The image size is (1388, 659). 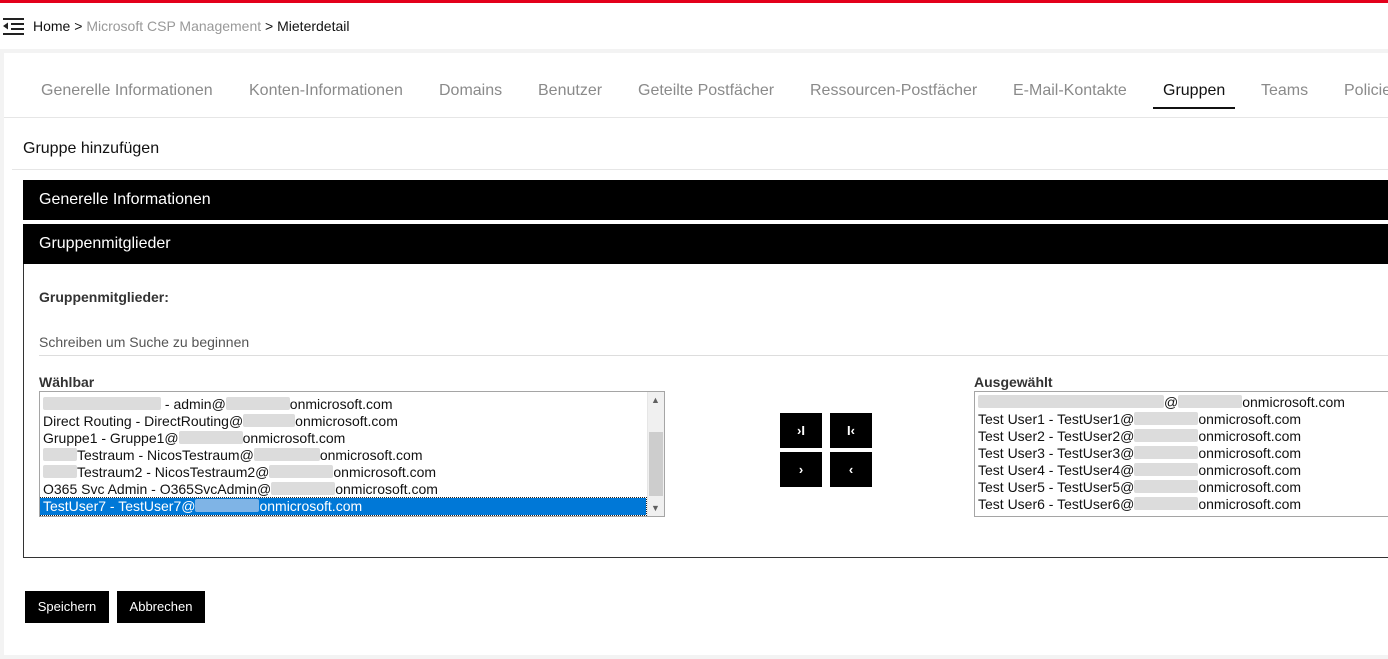 What do you see at coordinates (801, 430) in the screenshot?
I see `add-all-button: ›I` at bounding box center [801, 430].